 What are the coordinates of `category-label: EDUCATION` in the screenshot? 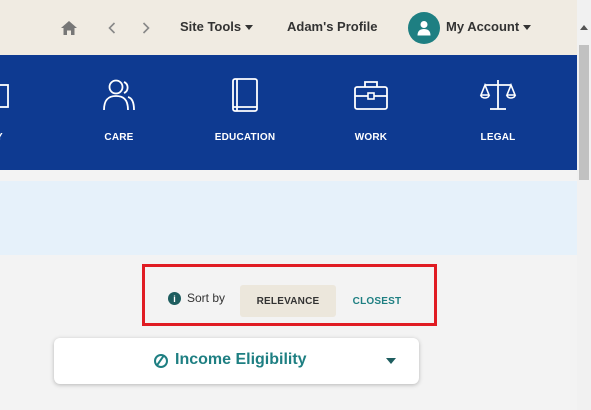 It's located at (245, 137).